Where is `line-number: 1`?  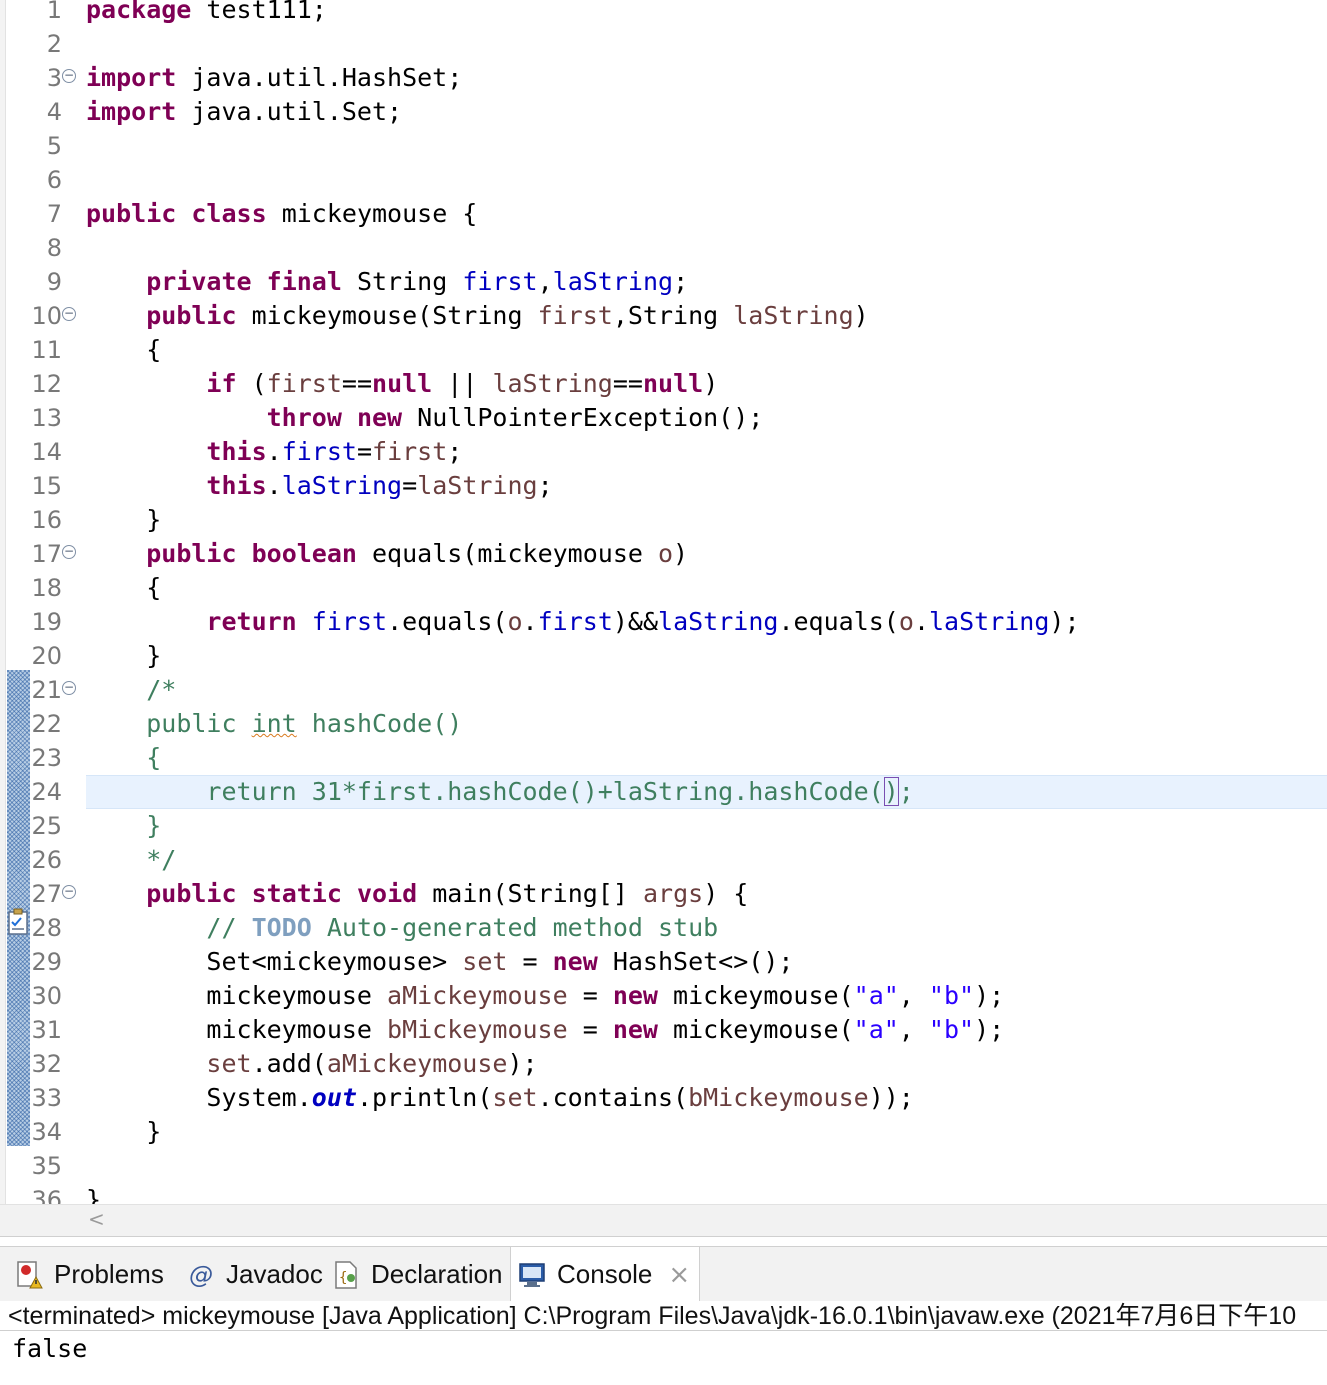 line-number: 1 is located at coordinates (54, 12).